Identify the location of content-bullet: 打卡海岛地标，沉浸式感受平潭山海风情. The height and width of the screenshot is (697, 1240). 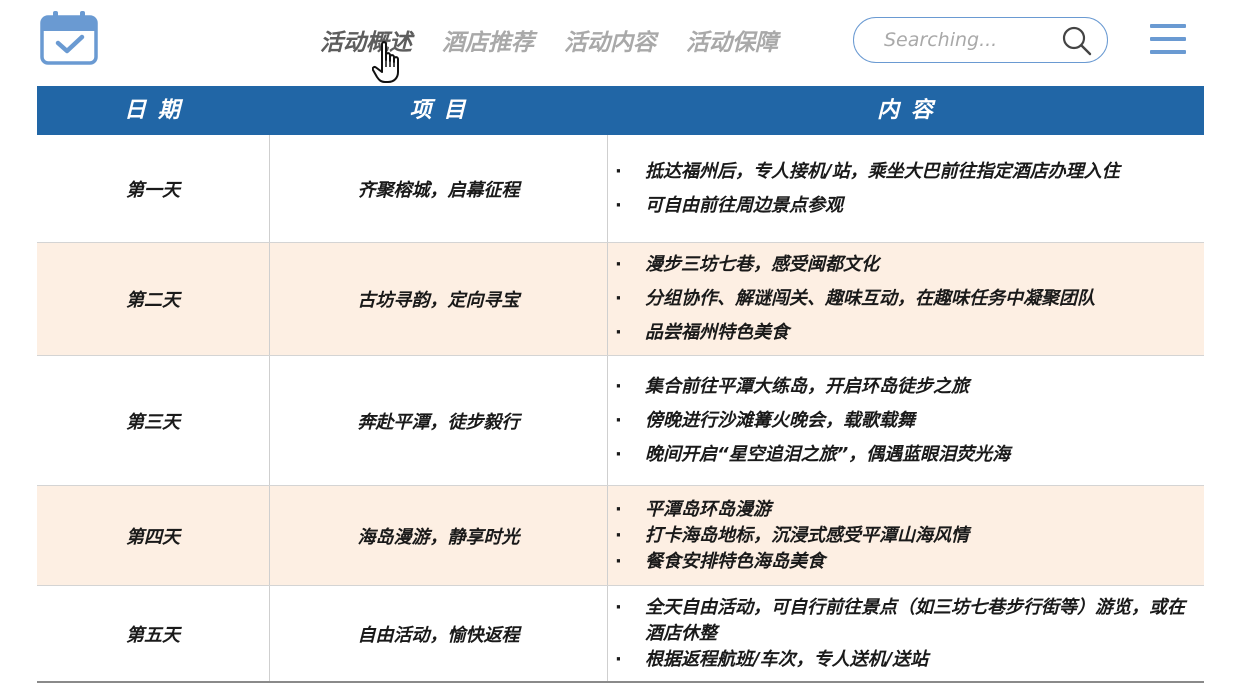
(906, 536).